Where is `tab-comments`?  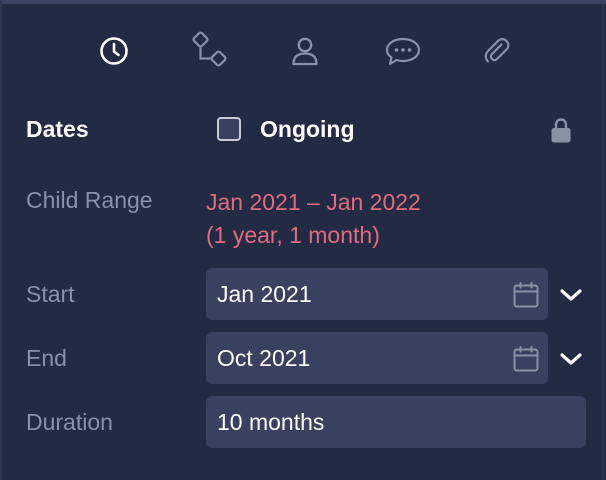 tab-comments is located at coordinates (403, 51).